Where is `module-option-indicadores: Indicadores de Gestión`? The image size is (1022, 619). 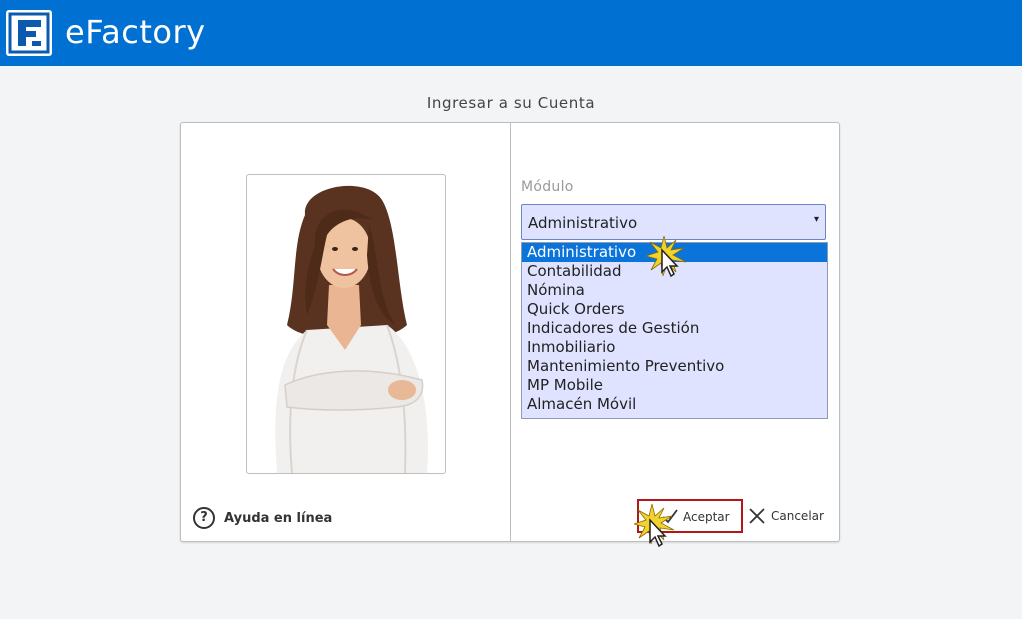
module-option-indicadores: Indicadores de Gestión is located at coordinates (674, 328).